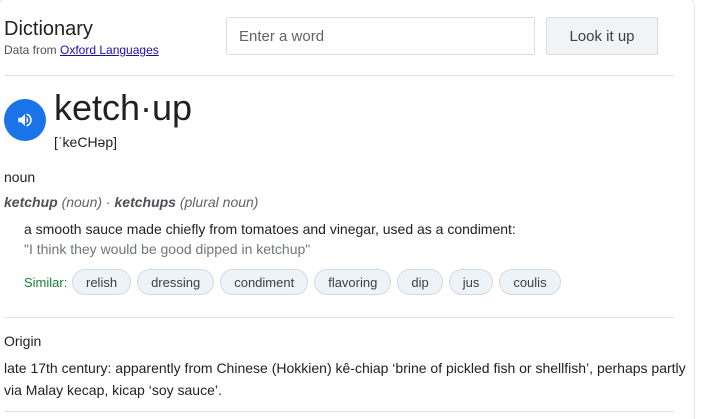 The height and width of the screenshot is (419, 705). I want to click on header-divider, so click(339, 75).